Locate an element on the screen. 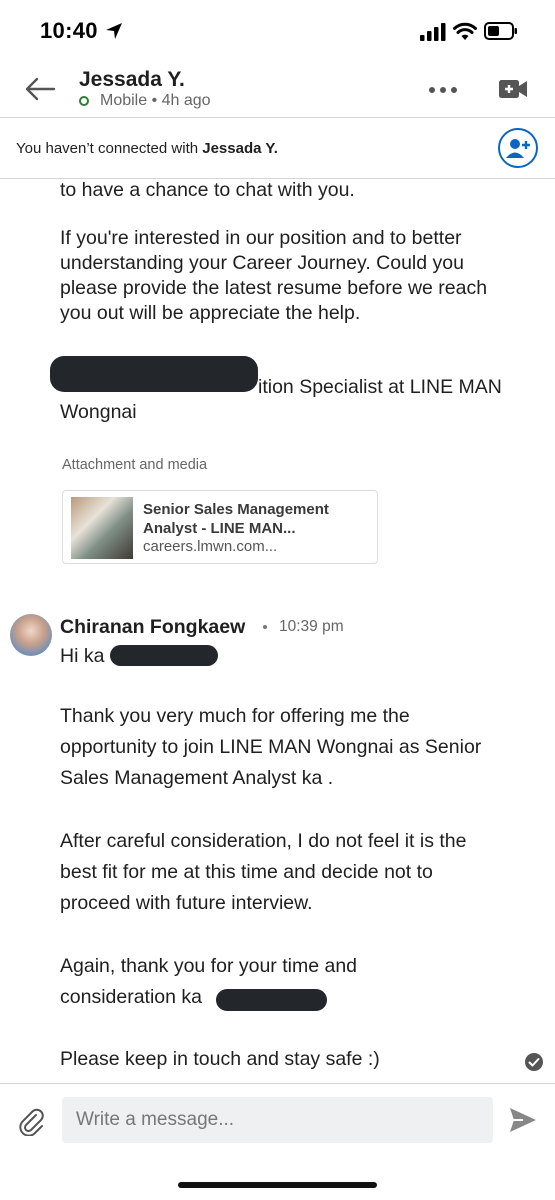 This screenshot has width=555, height=1200. message-text: consideration ka is located at coordinates (131, 997).